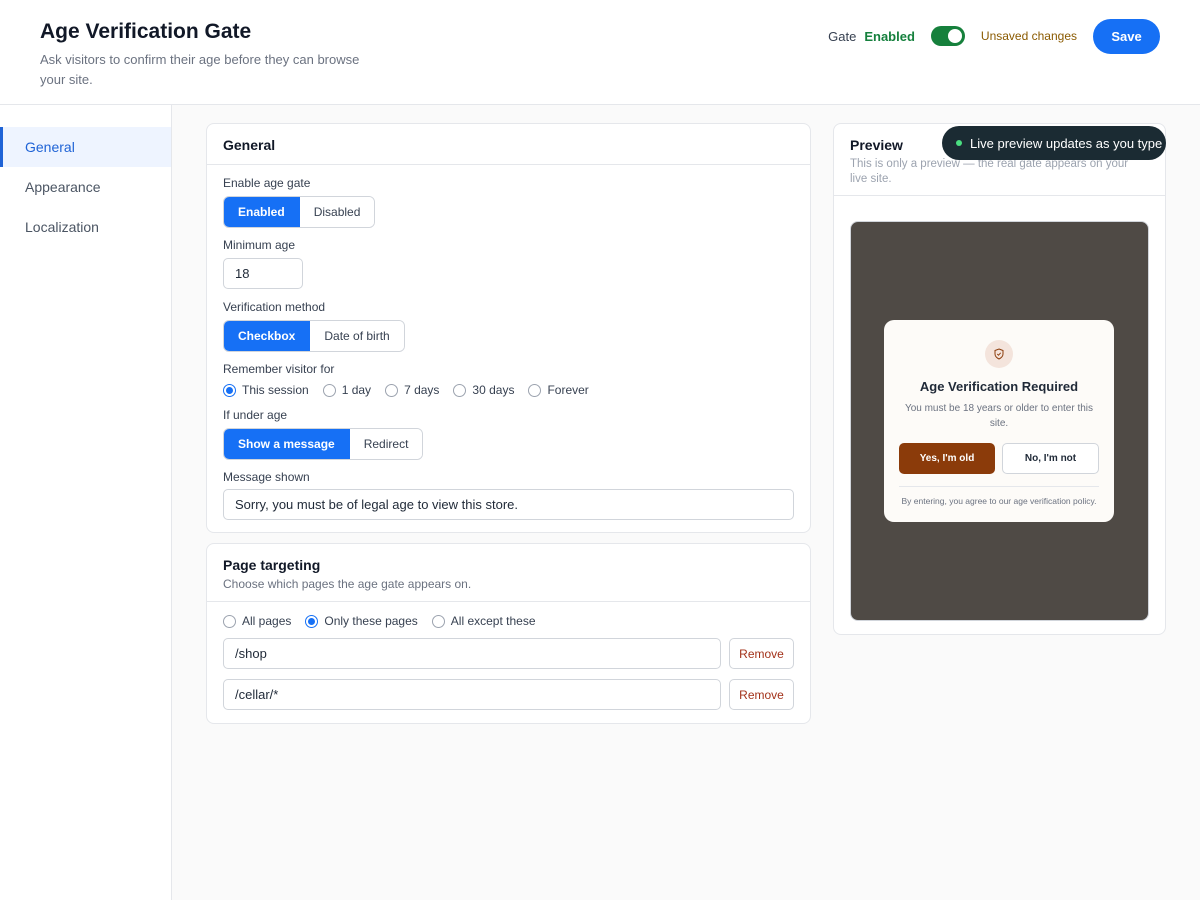 Image resolution: width=1200 pixels, height=900 pixels. Describe the element at coordinates (272, 565) in the screenshot. I see `page-targeting-title: Page targeting` at that location.